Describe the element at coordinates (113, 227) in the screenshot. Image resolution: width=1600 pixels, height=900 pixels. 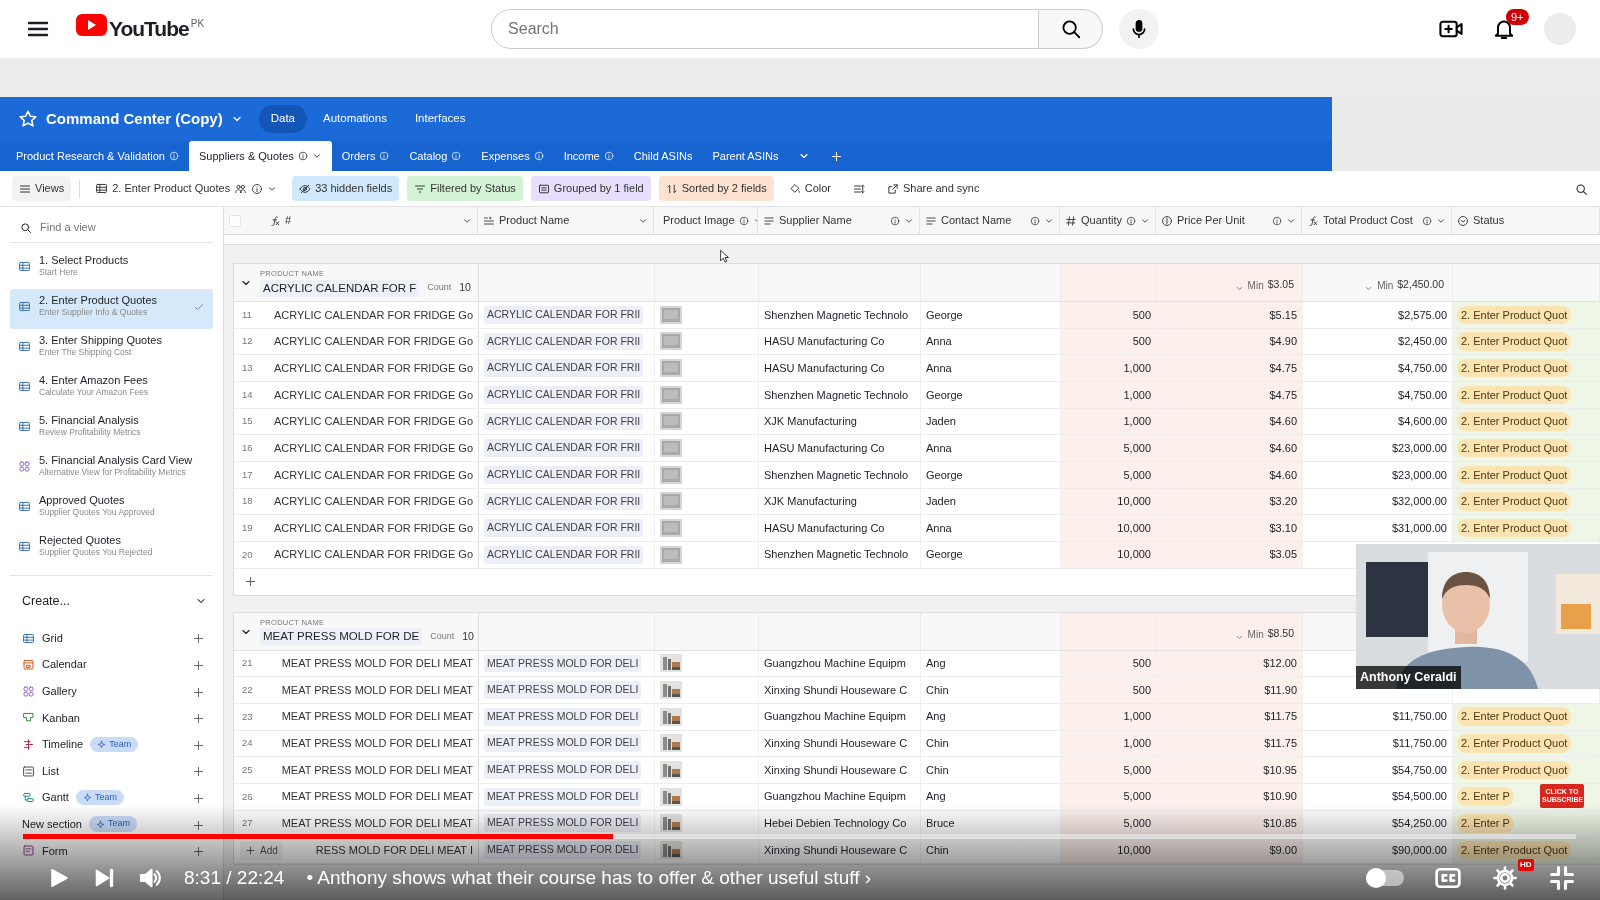
I see `find-view-field: Find a view` at that location.